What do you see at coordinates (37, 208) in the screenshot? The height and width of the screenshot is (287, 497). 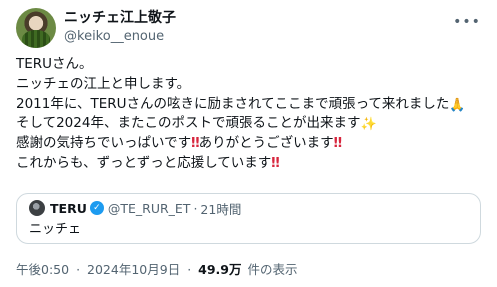 I see `quoted-author-avatar` at bounding box center [37, 208].